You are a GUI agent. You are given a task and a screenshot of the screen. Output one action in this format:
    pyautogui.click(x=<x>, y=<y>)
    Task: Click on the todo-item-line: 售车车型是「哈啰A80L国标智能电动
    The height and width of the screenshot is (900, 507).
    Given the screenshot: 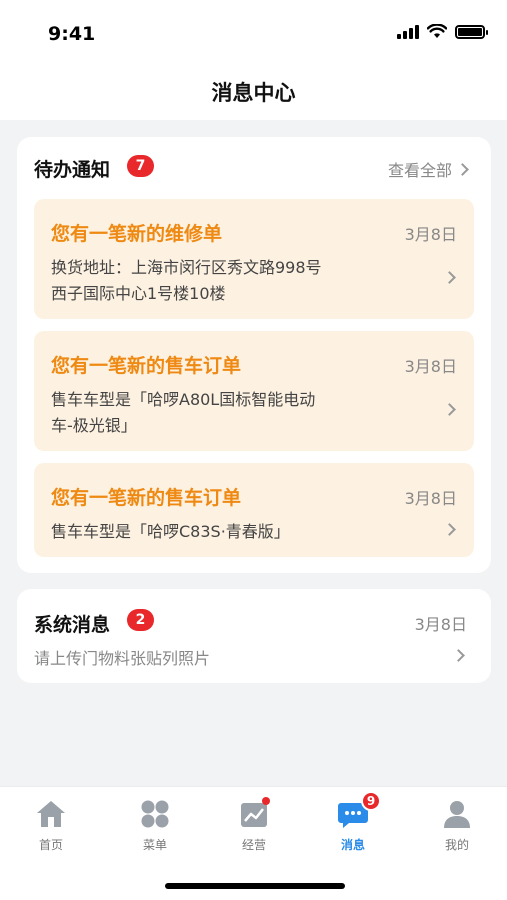 What is the action you would take?
    pyautogui.click(x=183, y=399)
    